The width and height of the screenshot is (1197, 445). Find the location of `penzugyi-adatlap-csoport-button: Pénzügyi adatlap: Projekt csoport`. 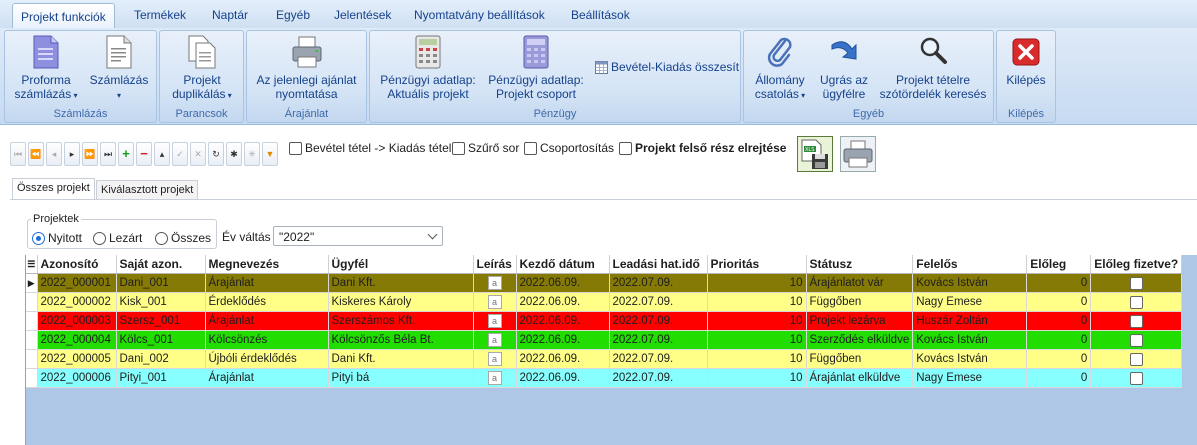

penzugyi-adatlap-csoport-button: Pénzügyi adatlap: Projekt csoport is located at coordinates (536, 68).